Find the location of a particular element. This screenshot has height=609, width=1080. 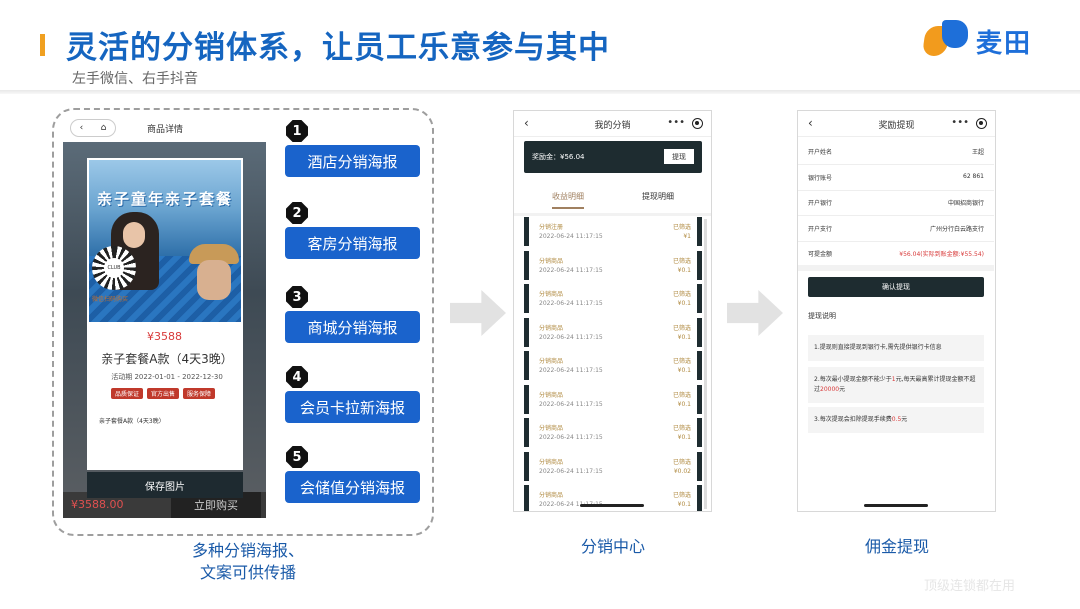

poster-date-range: 活动期 2022-01-01 - 2022-12-30 is located at coordinates (167, 377).